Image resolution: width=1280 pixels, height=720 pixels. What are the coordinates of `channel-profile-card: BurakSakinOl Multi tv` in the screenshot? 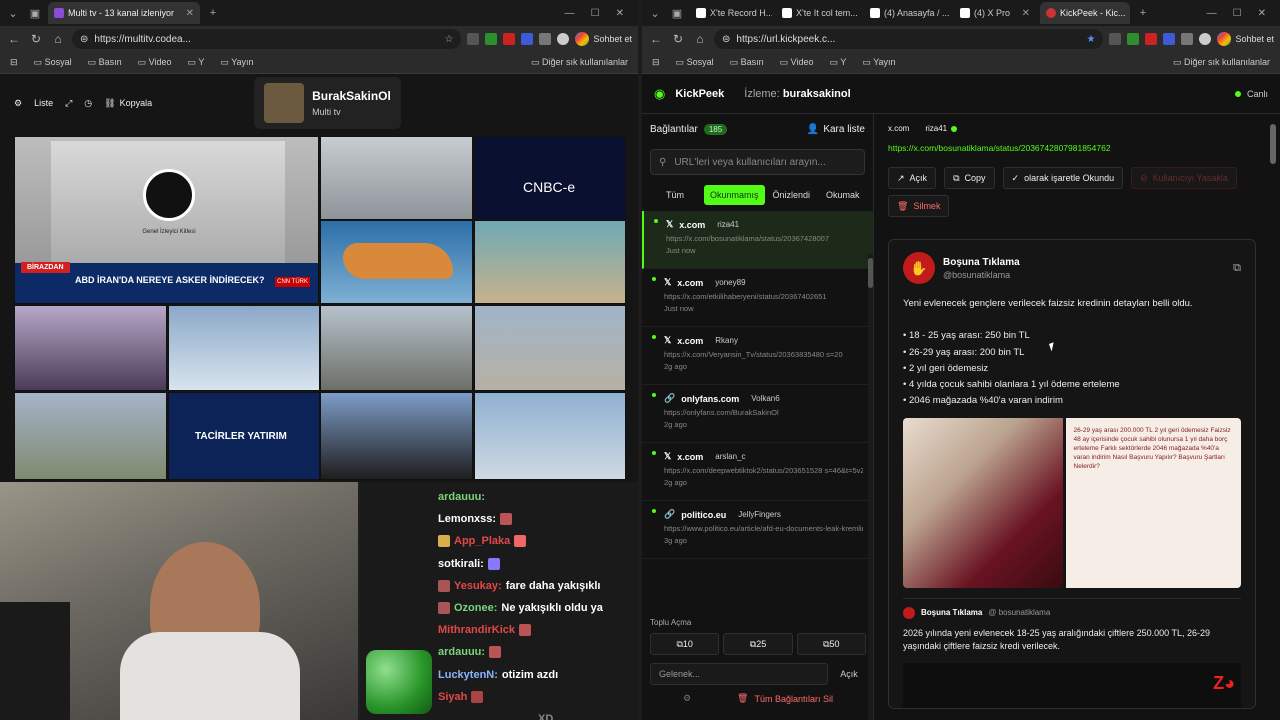 It's located at (327, 103).